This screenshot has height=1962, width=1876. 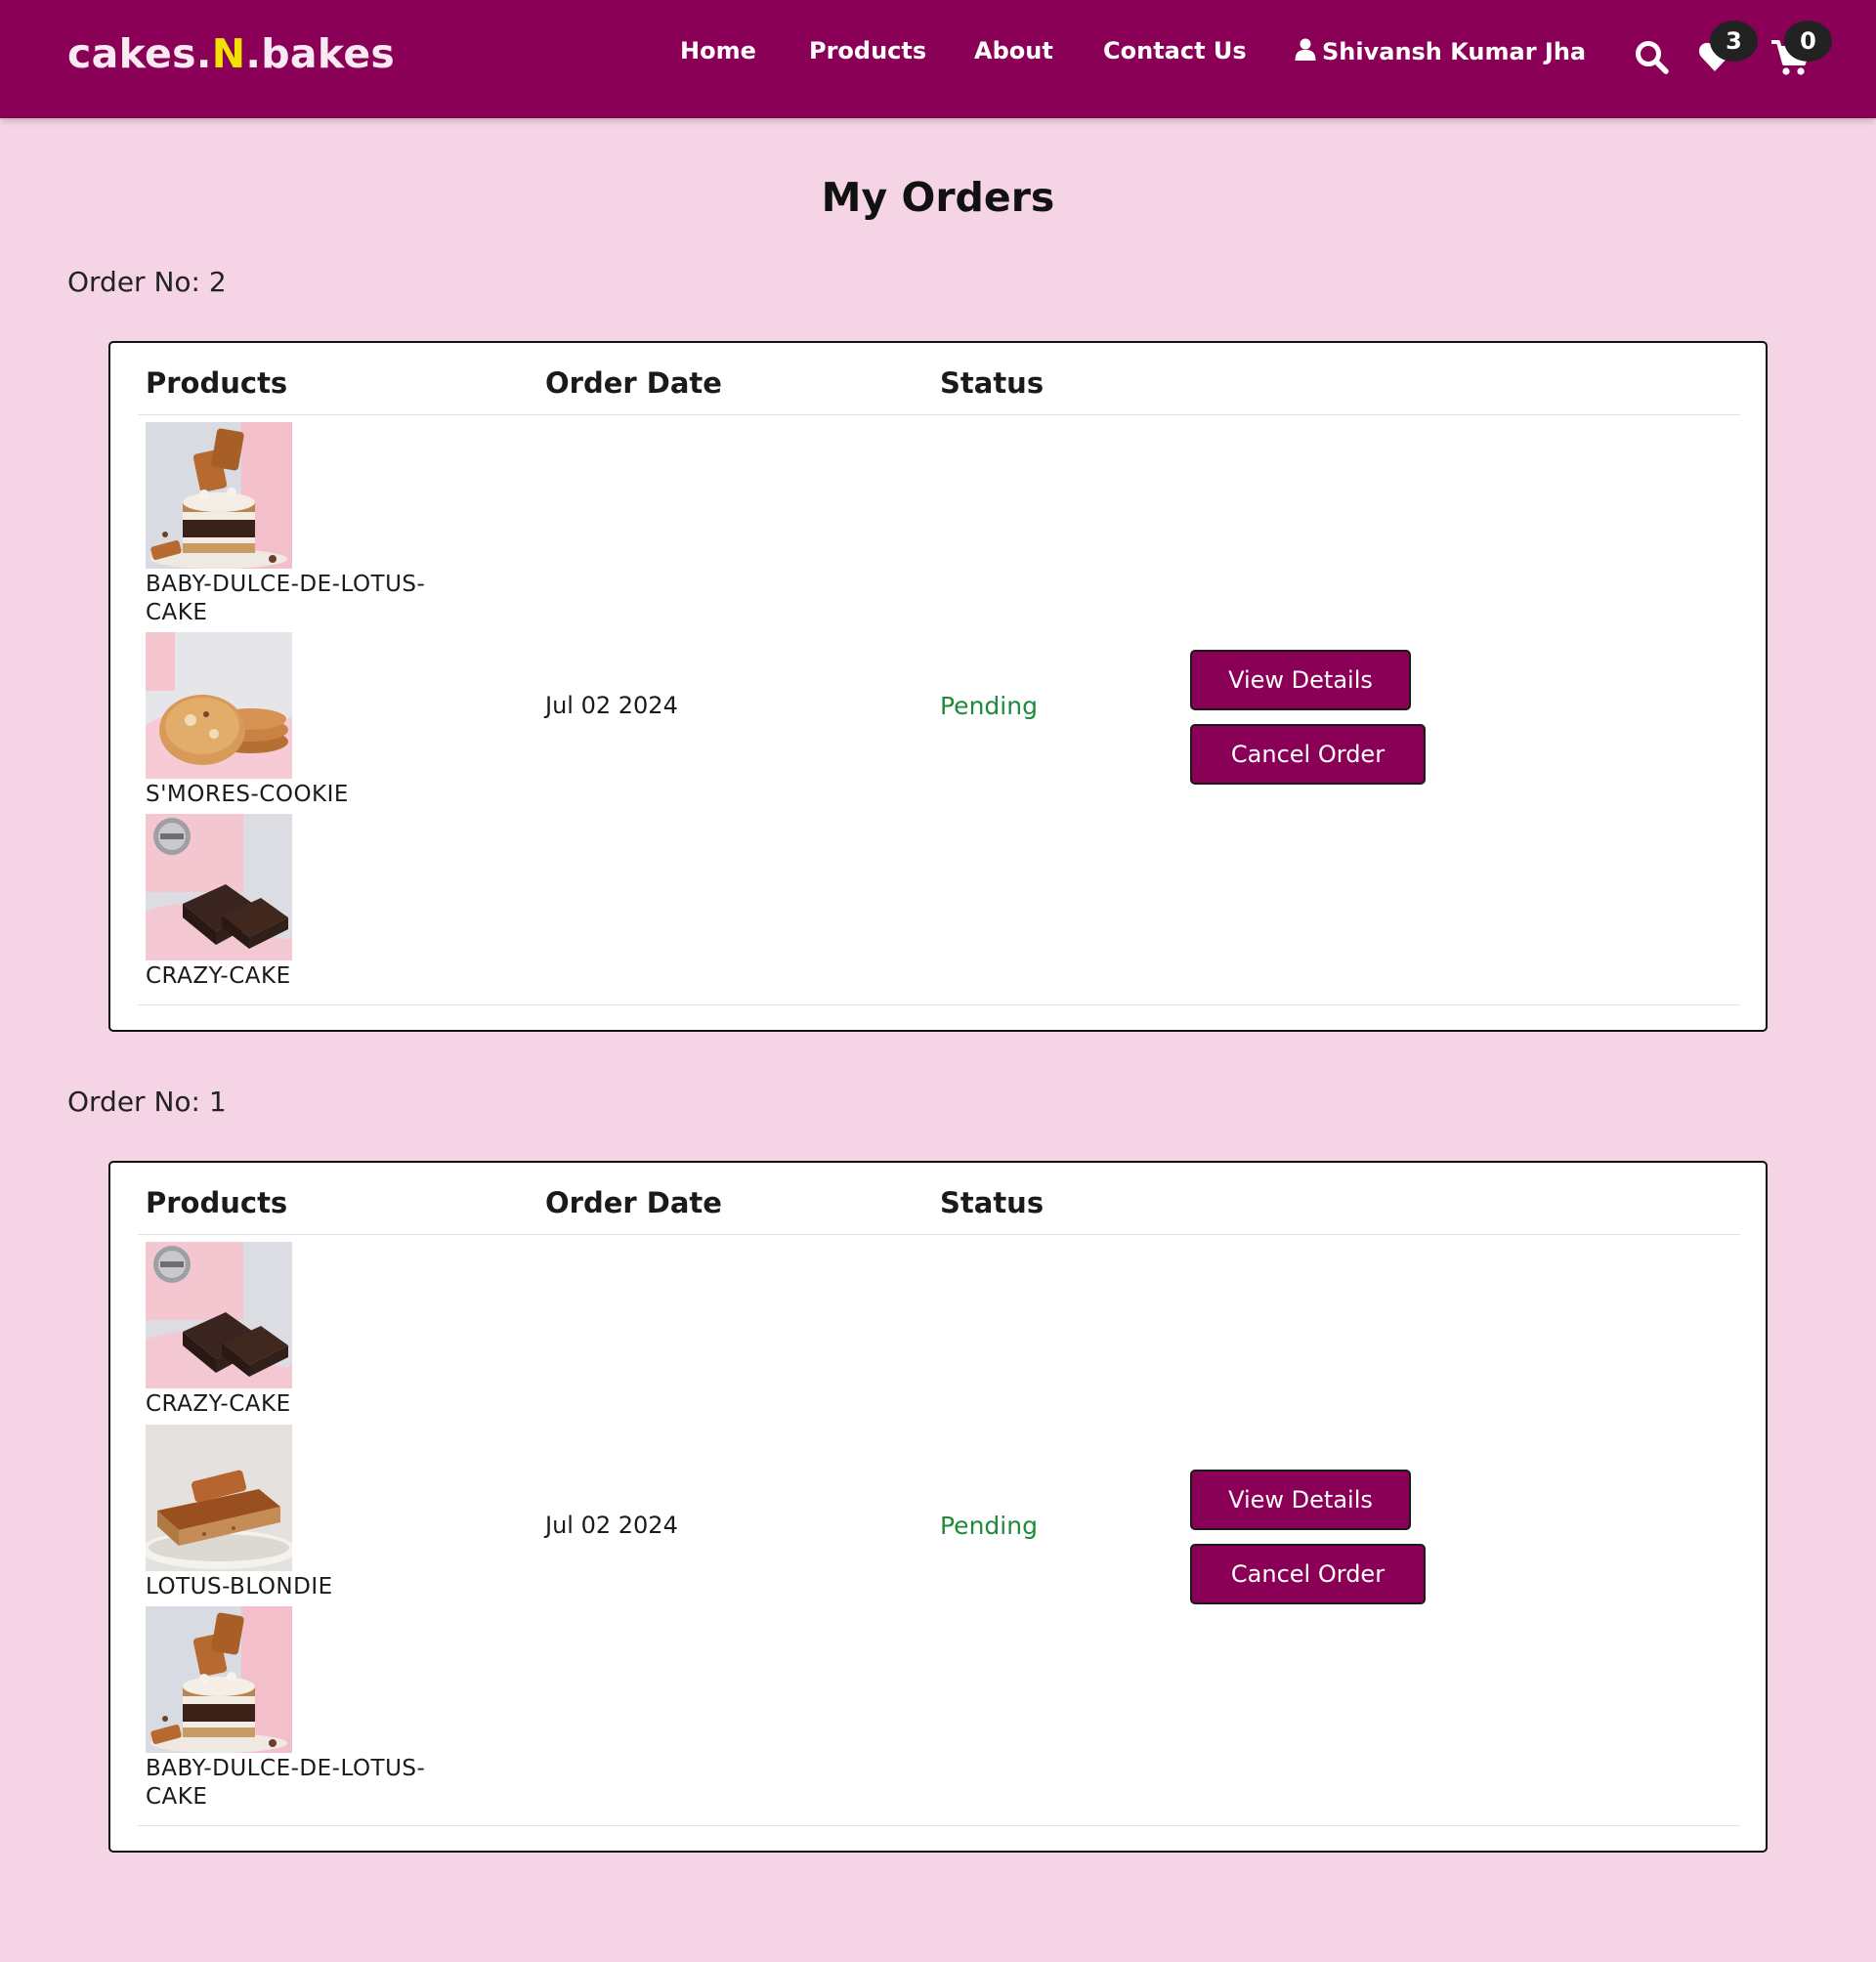 I want to click on user-account-link: Shivansh Kumar Jha, so click(x=1440, y=52).